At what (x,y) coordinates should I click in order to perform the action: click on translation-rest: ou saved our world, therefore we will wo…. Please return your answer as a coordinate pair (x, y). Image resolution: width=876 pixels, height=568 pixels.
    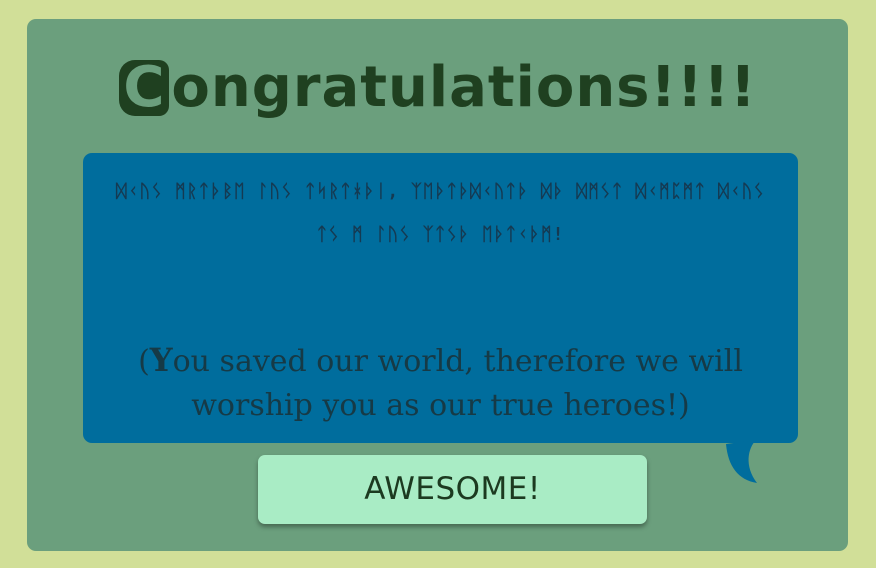
    Looking at the image, I should click on (457, 383).